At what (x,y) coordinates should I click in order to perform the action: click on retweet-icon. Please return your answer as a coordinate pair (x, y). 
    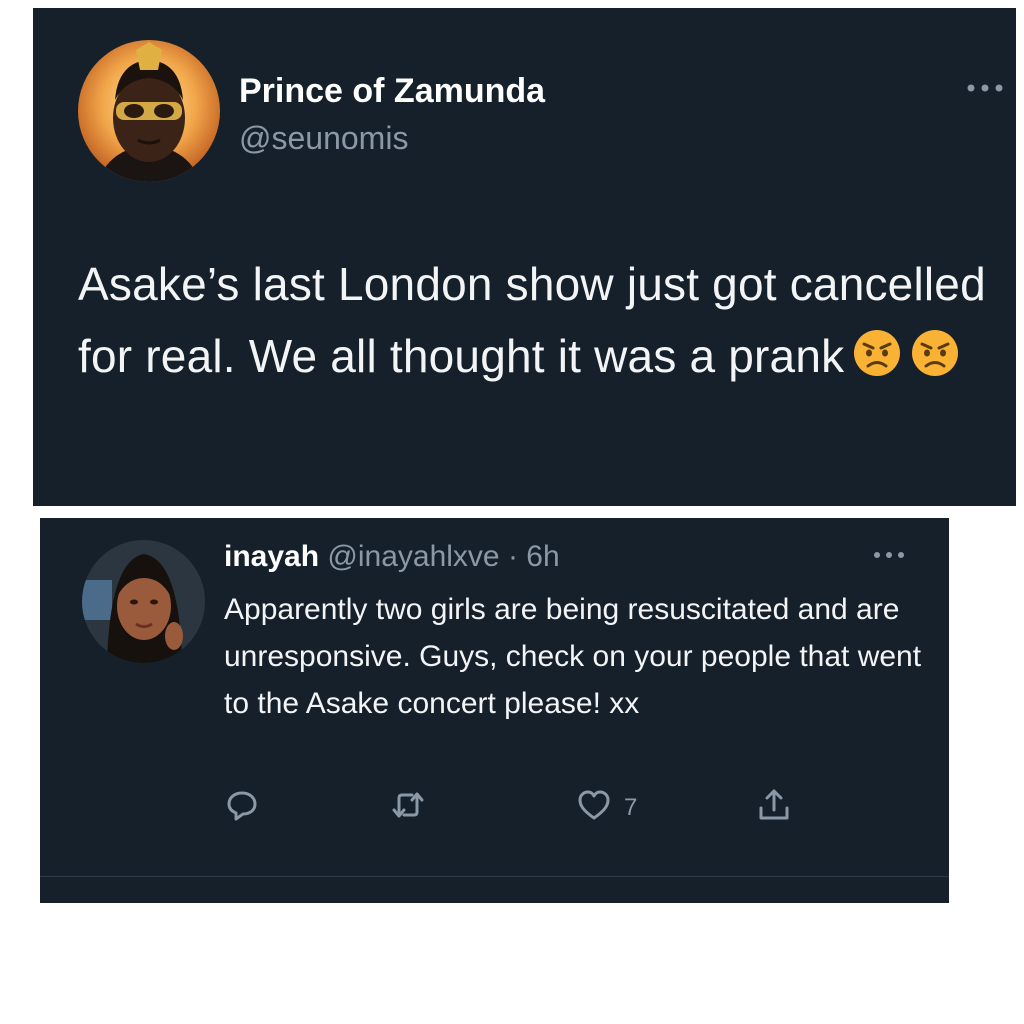
    Looking at the image, I should click on (408, 808).